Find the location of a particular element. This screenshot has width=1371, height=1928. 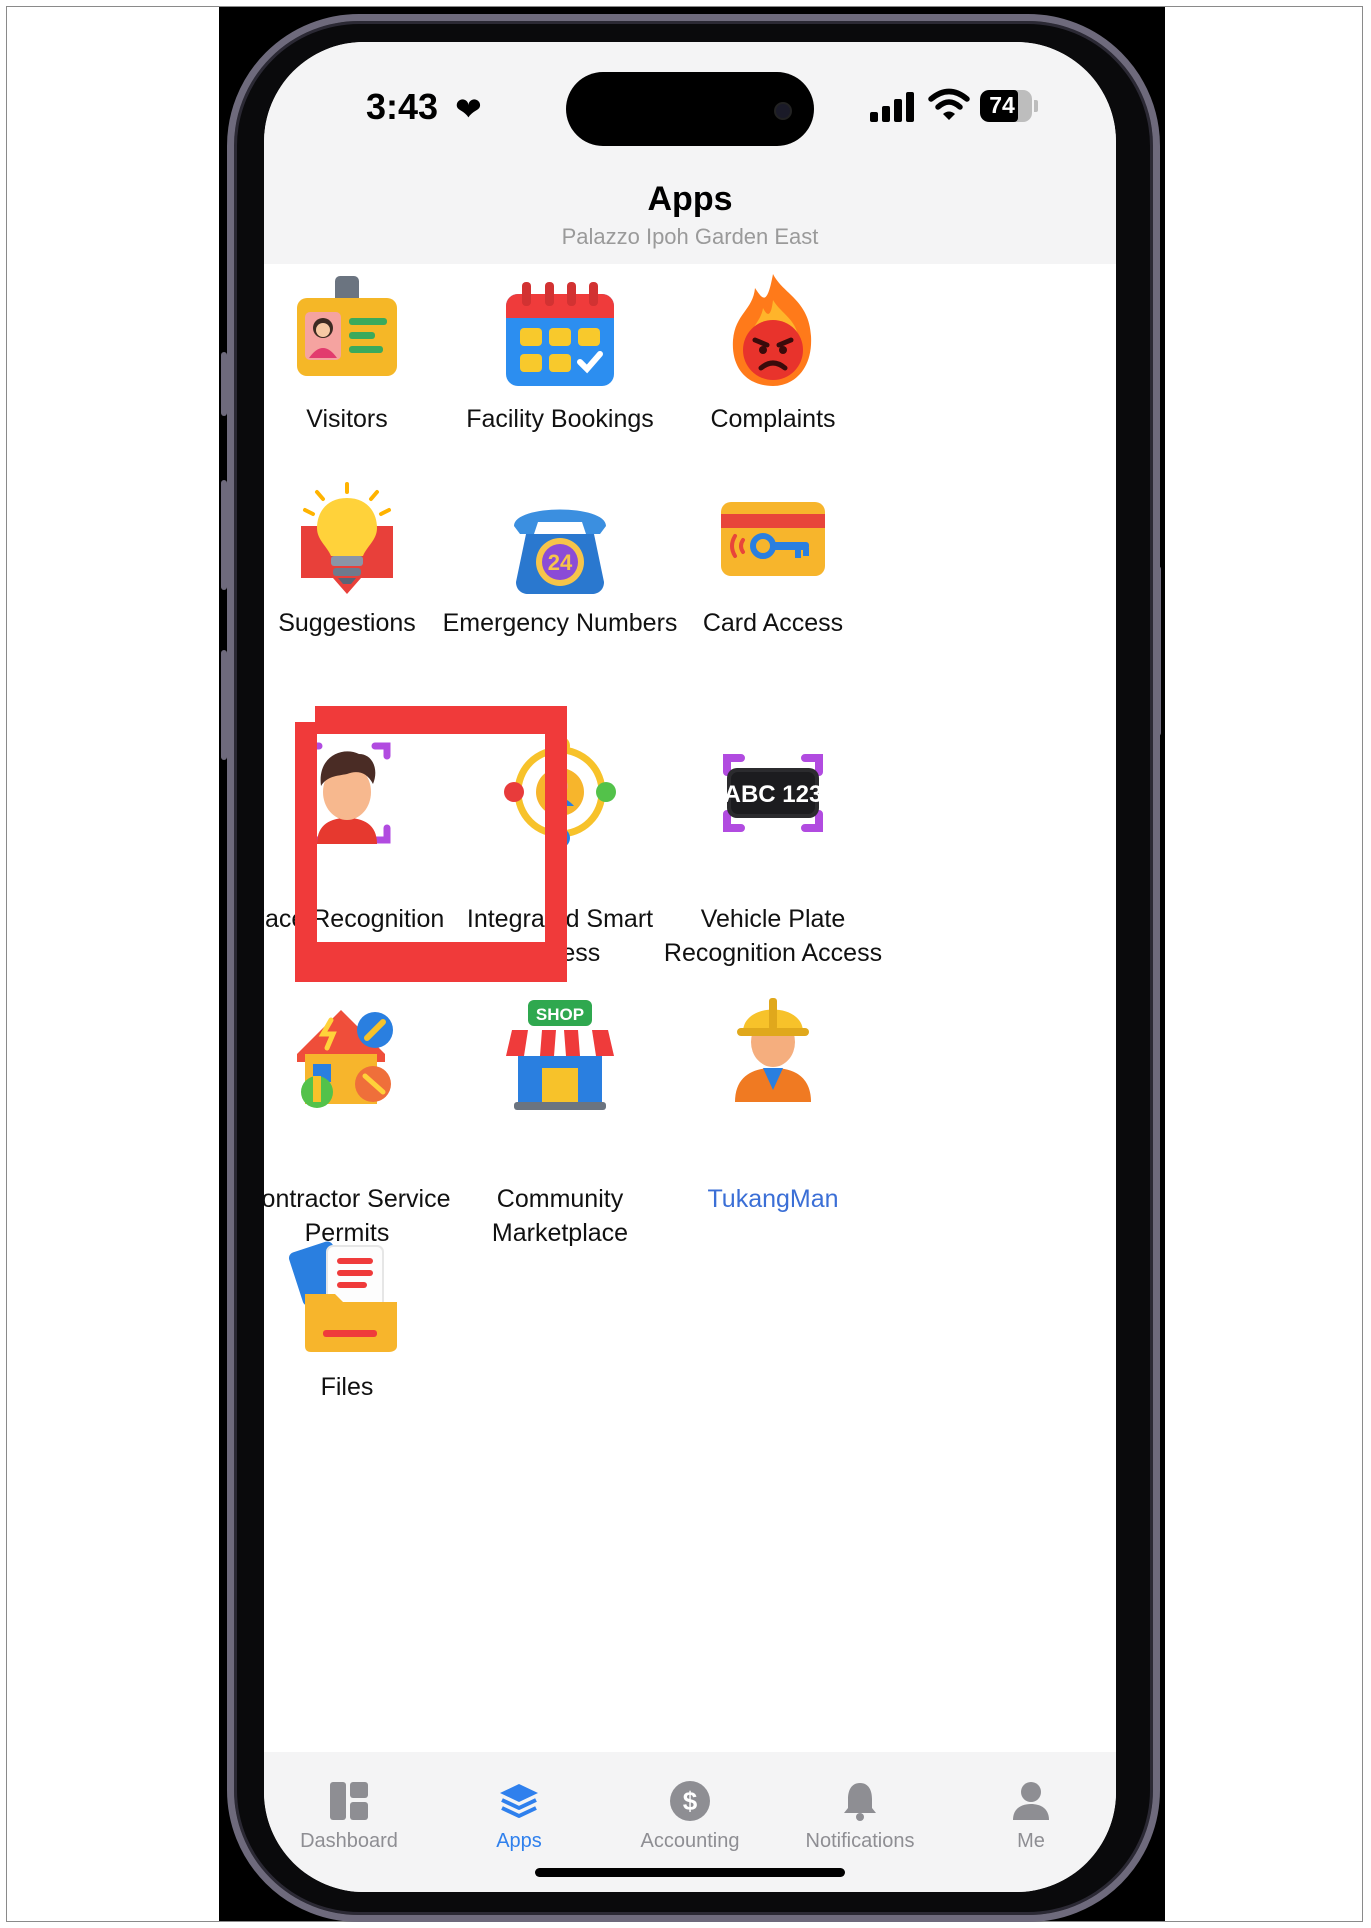

battery-icon: 74 is located at coordinates (1009, 106).